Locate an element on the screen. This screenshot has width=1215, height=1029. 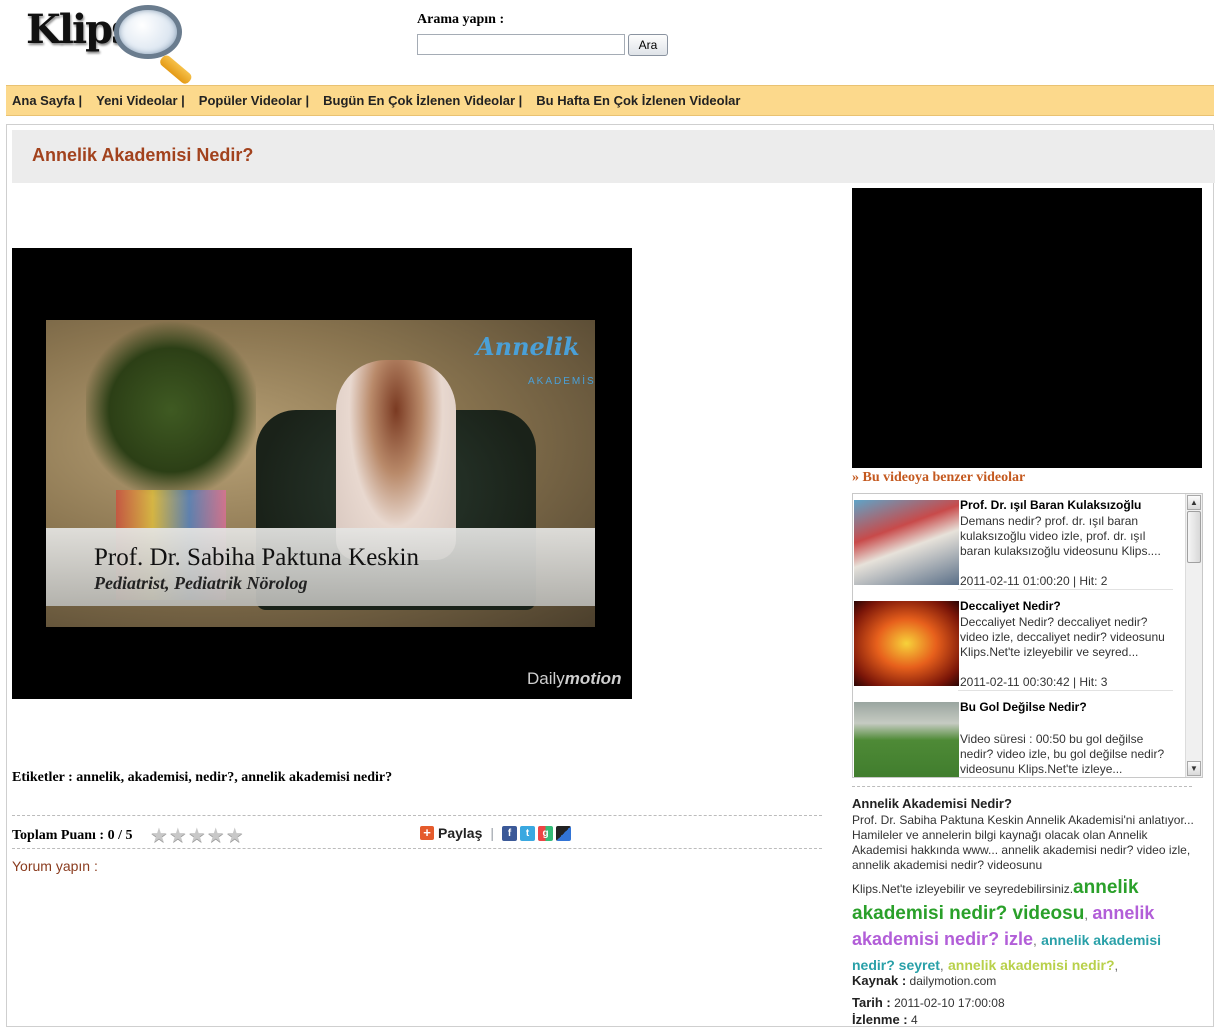
share-plus-icon: + is located at coordinates (427, 833).